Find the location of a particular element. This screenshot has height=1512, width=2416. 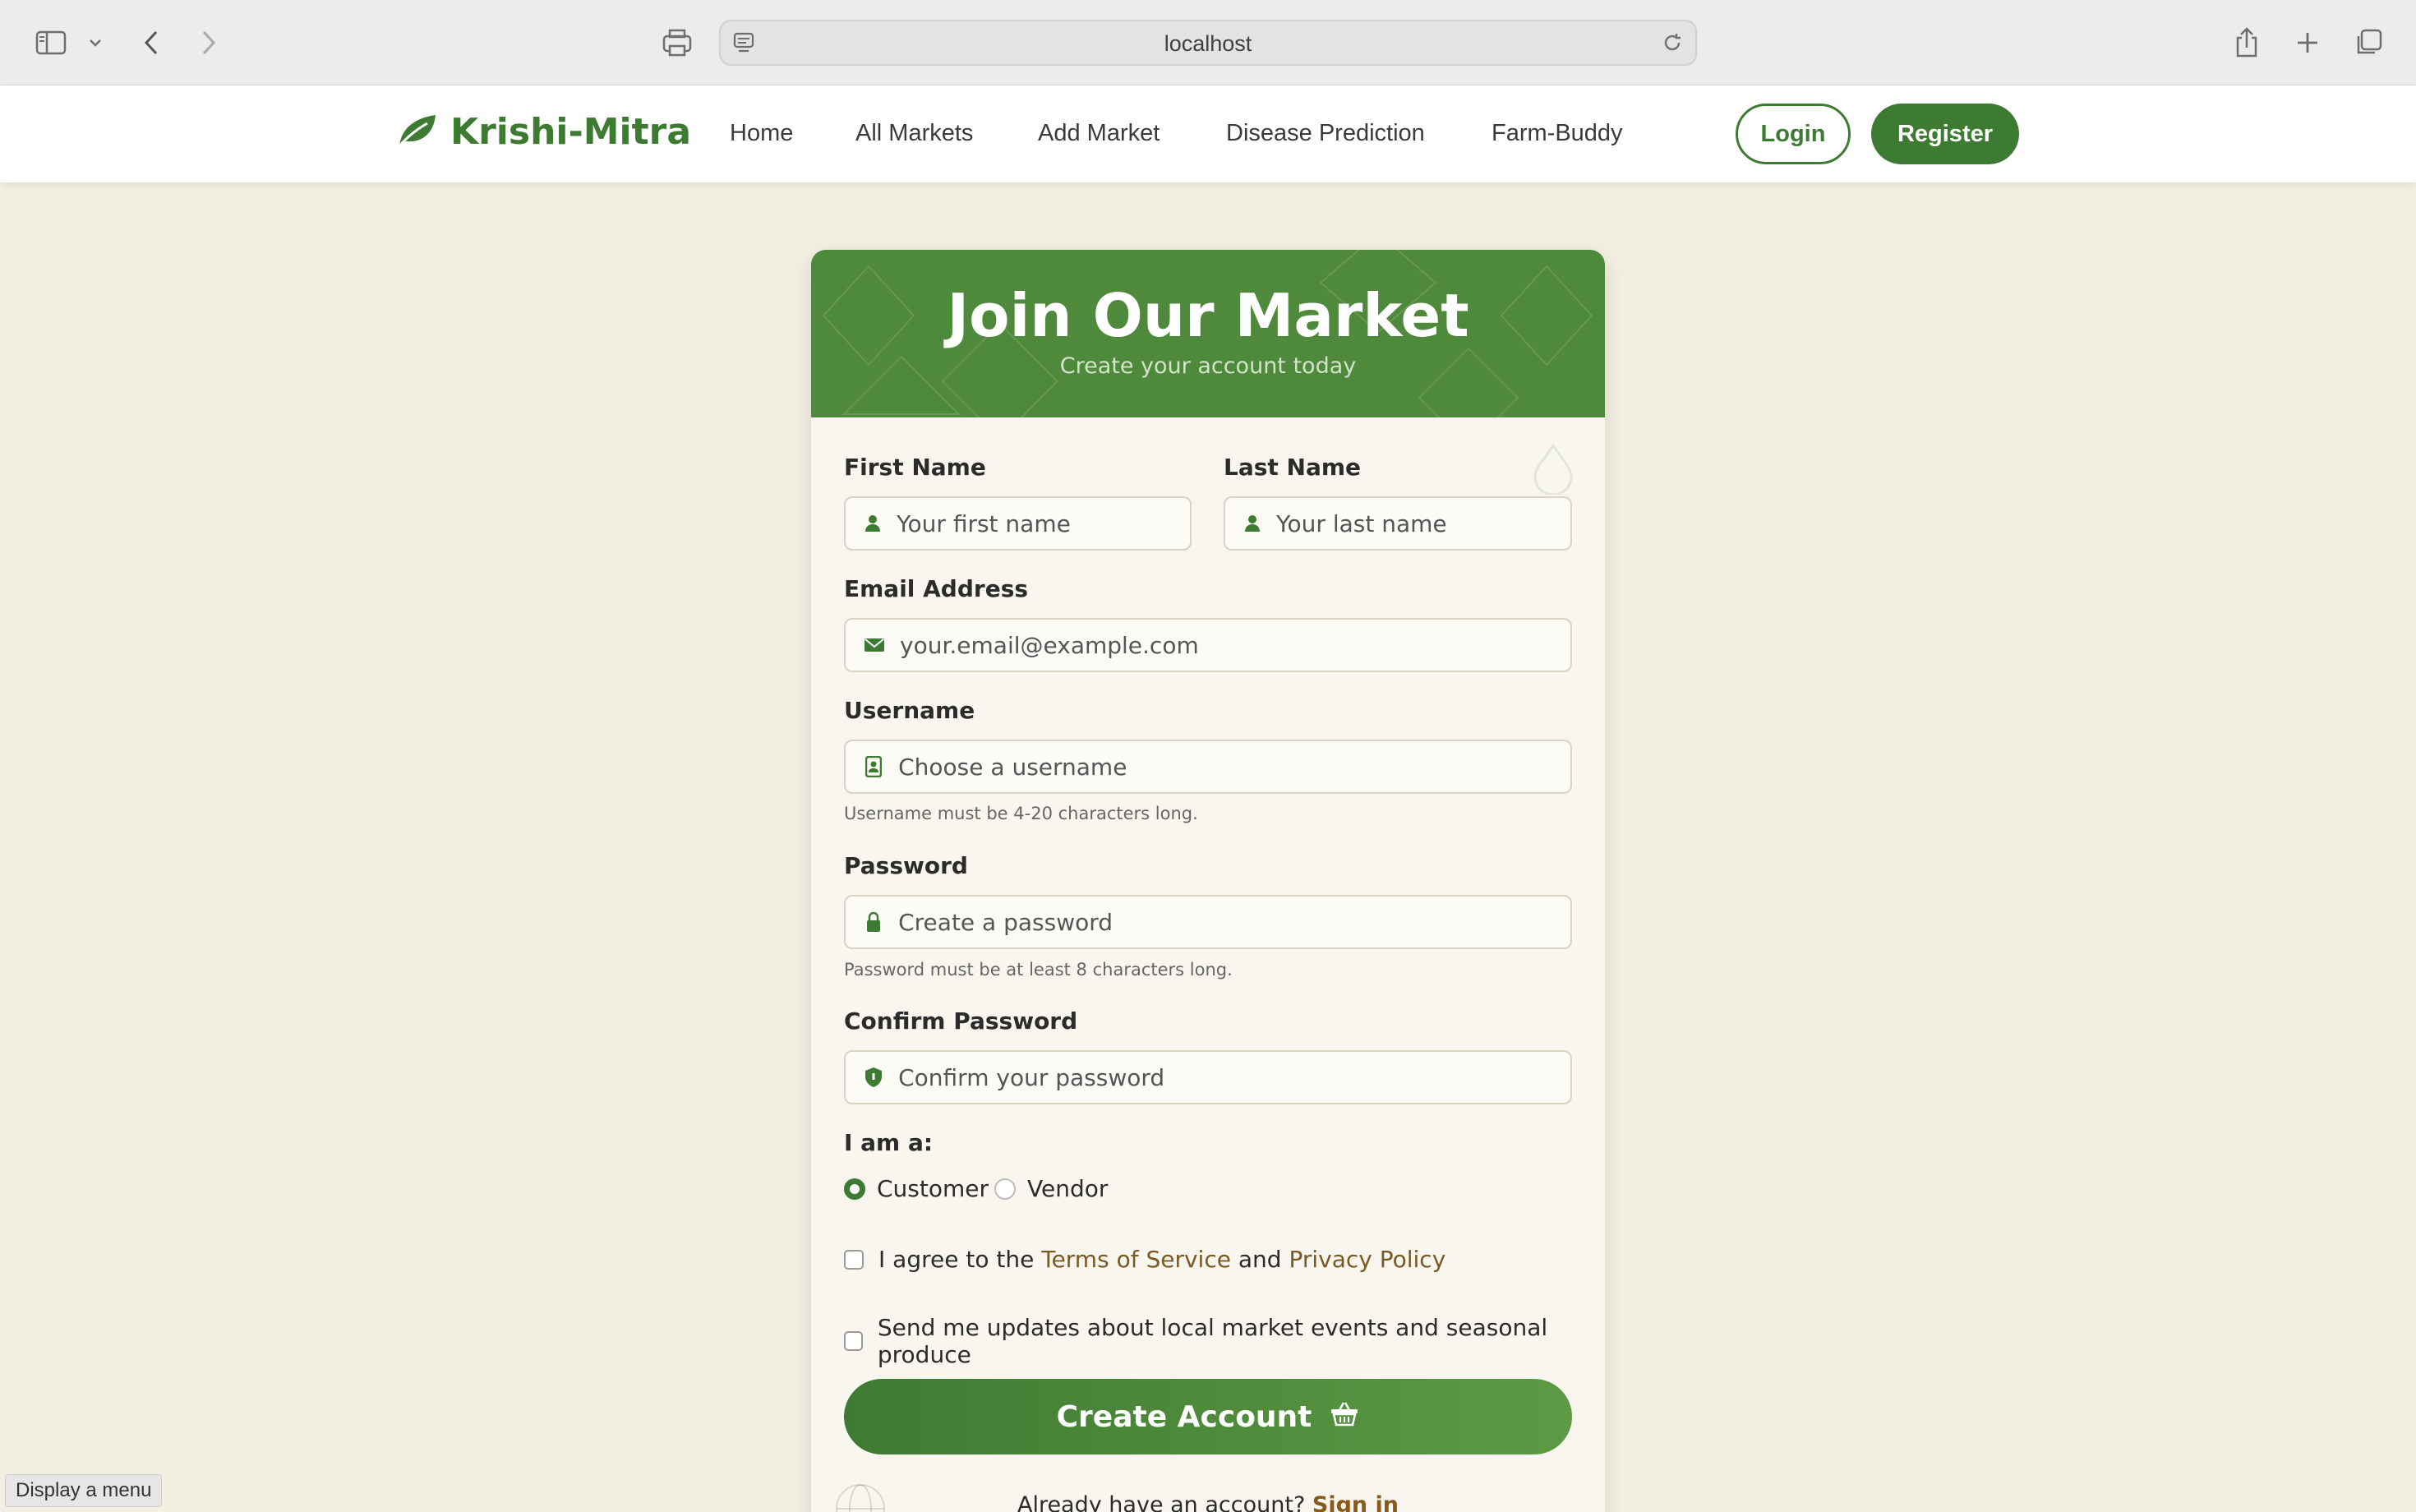

radio-customer is located at coordinates (855, 1189).